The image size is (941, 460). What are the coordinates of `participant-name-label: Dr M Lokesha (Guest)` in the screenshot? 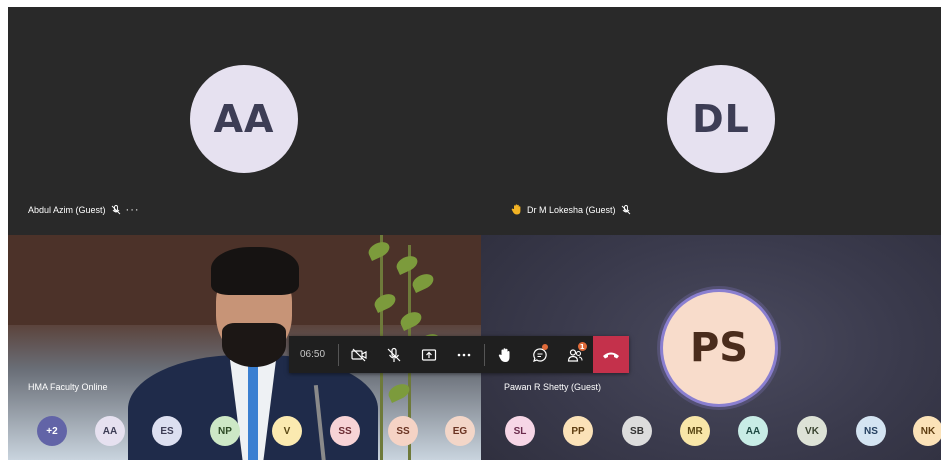 It's located at (571, 209).